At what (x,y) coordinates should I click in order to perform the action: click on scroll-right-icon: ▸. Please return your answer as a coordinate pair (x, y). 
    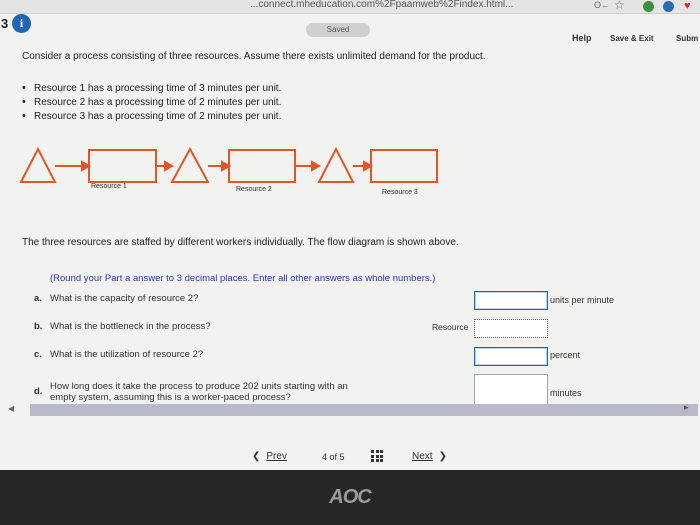
    Looking at the image, I should click on (686, 407).